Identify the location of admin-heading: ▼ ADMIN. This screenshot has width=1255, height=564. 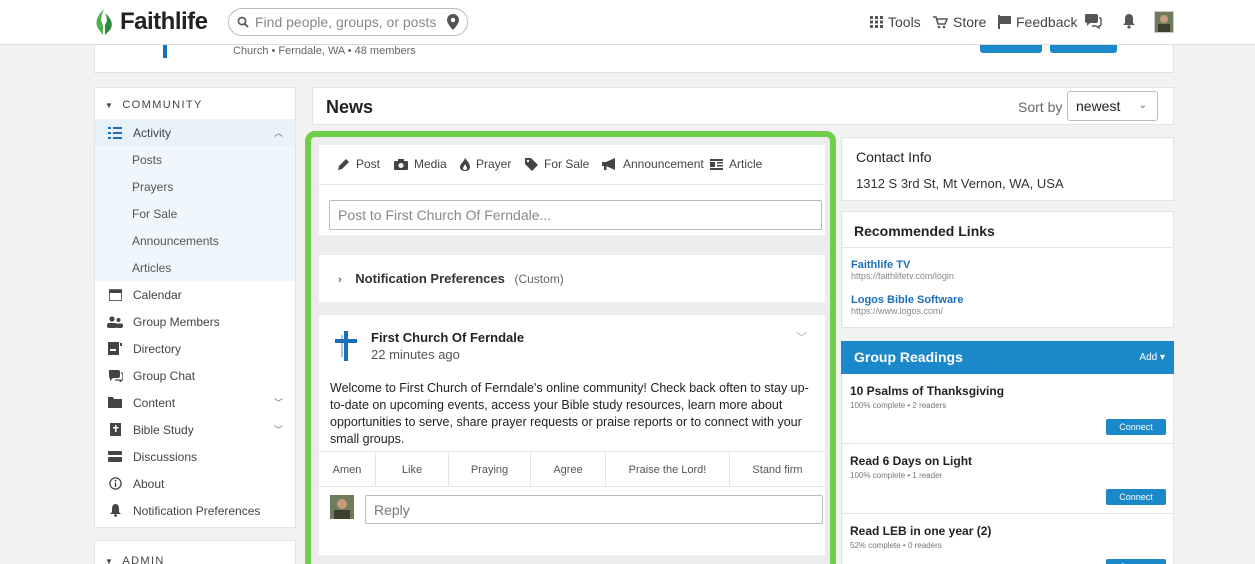
(135, 559).